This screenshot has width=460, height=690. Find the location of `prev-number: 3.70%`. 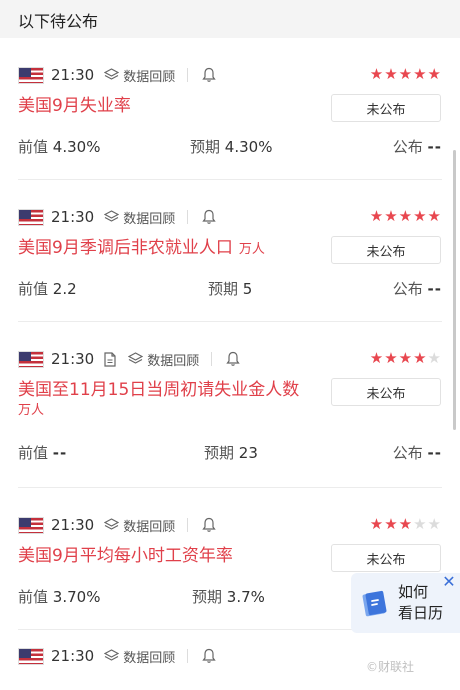

prev-number: 3.70% is located at coordinates (76, 597).